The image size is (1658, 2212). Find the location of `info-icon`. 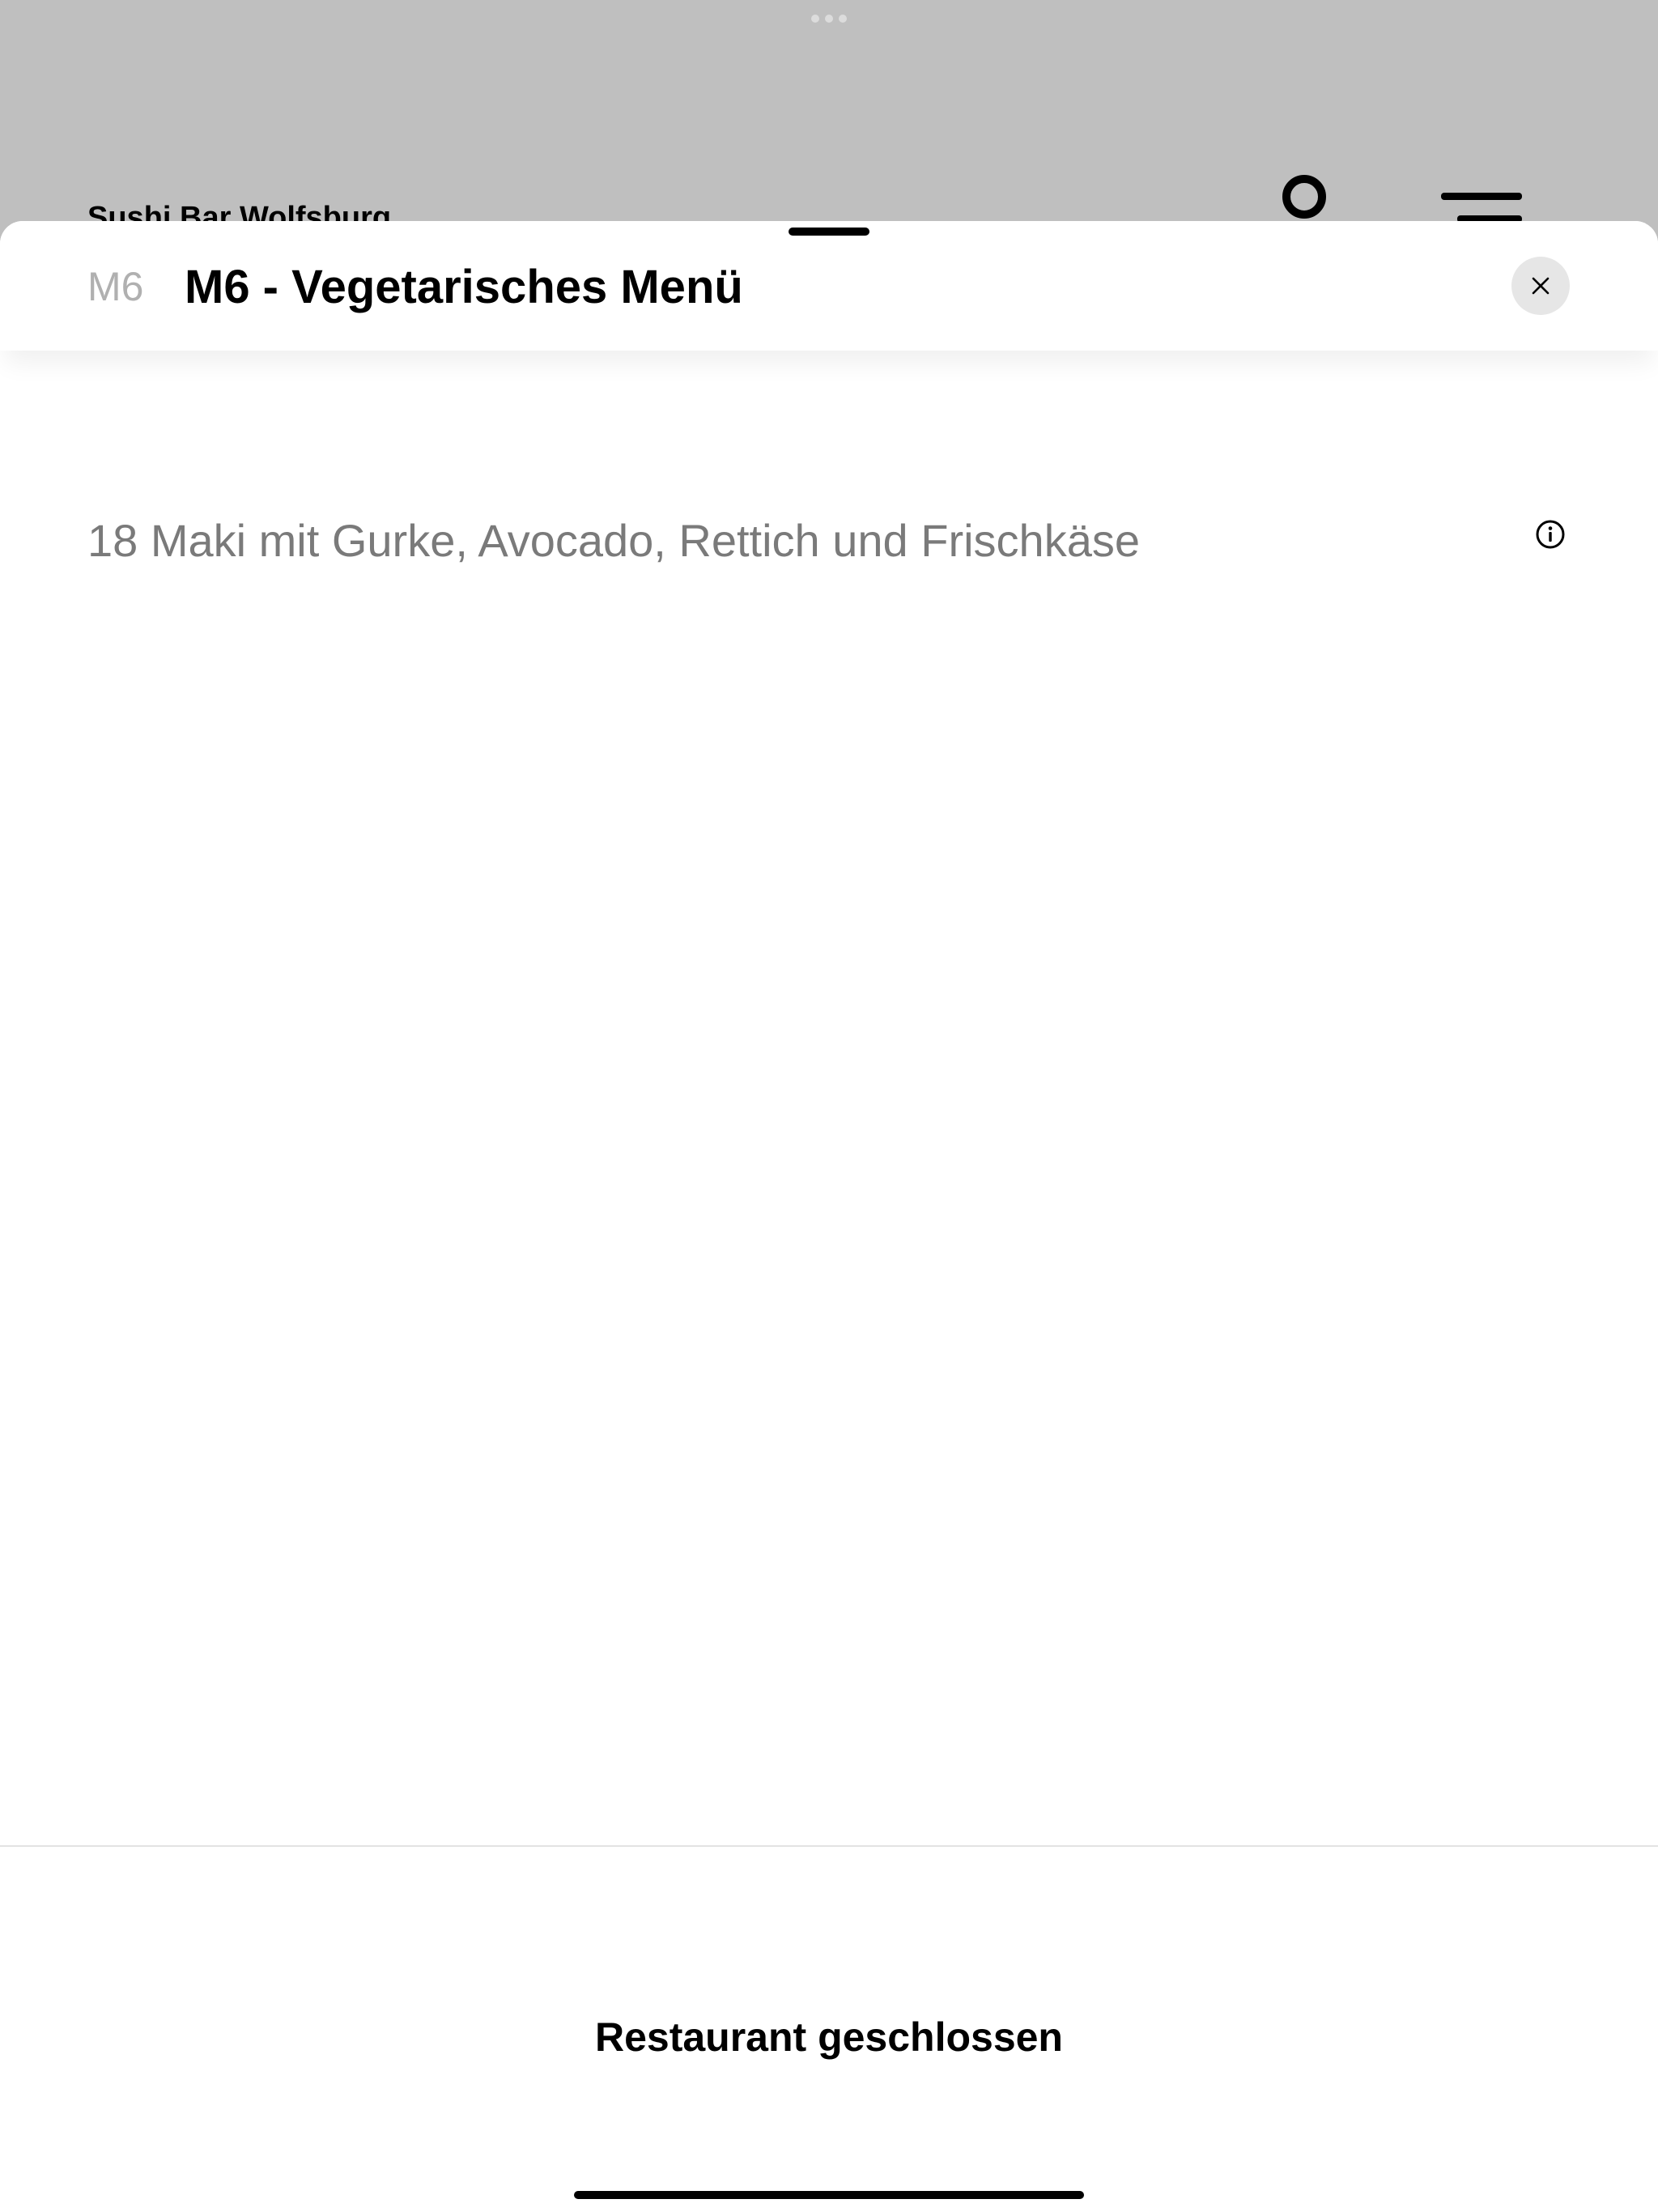

info-icon is located at coordinates (1550, 535).